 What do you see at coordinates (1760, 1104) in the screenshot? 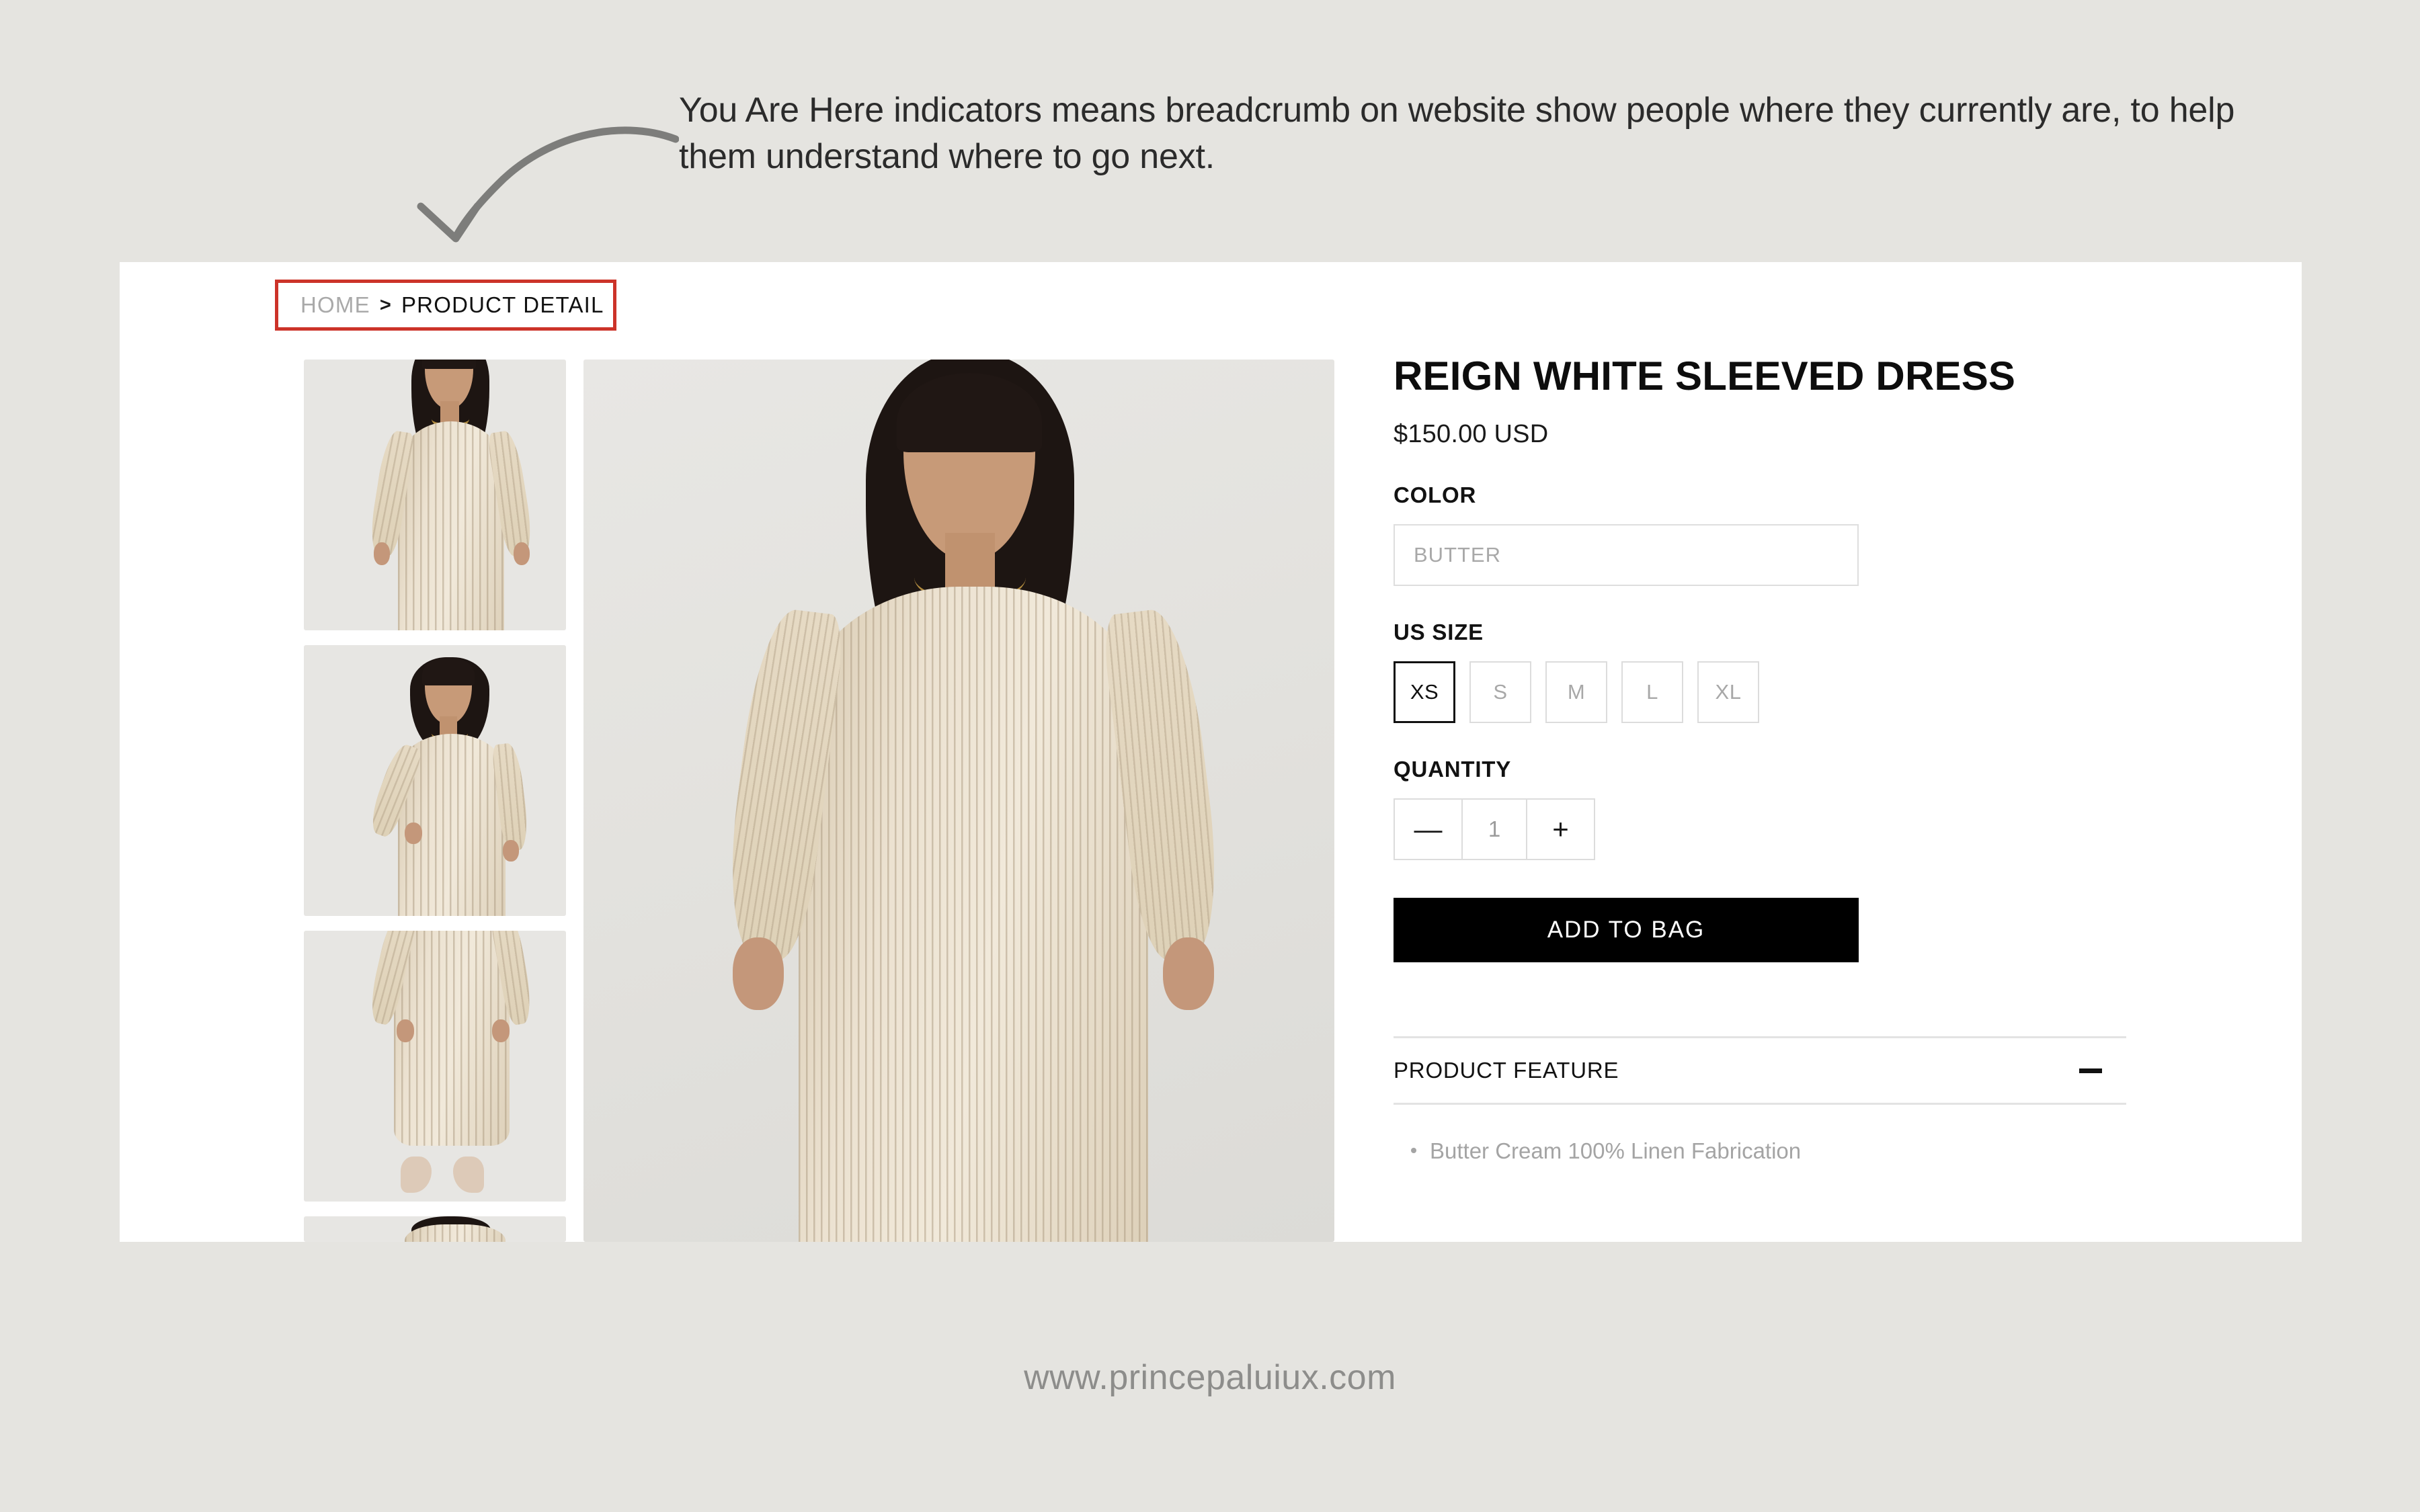
I see `accordion-divider-bottom` at bounding box center [1760, 1104].